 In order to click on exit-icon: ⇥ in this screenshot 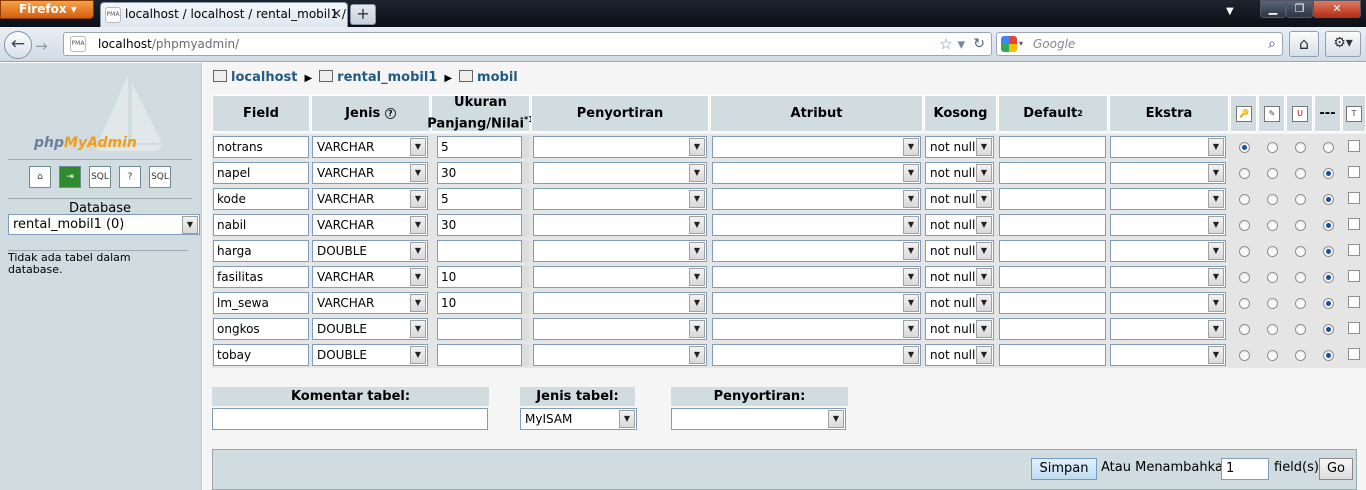, I will do `click(70, 177)`.